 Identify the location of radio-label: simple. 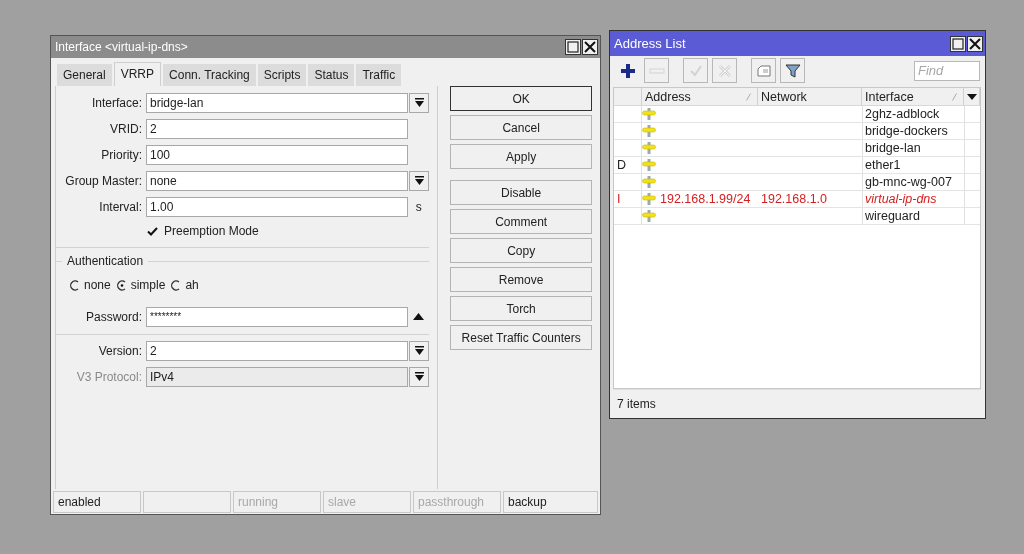
(148, 285).